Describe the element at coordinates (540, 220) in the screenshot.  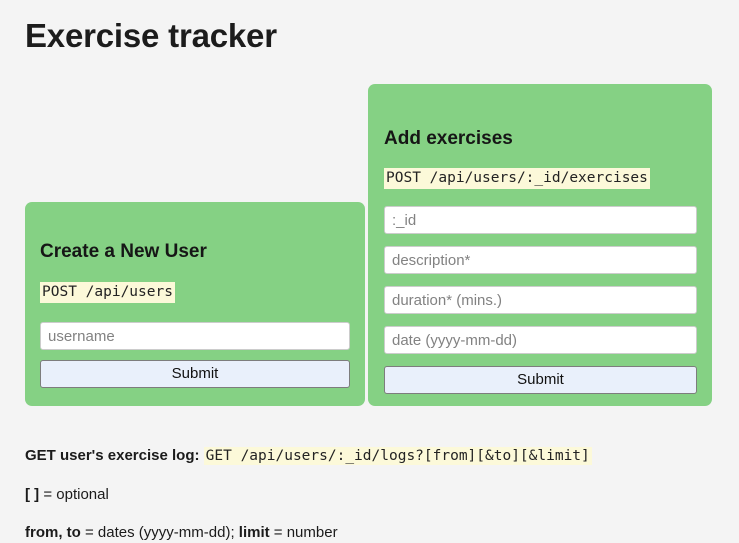
I see `exercise-id-input` at that location.